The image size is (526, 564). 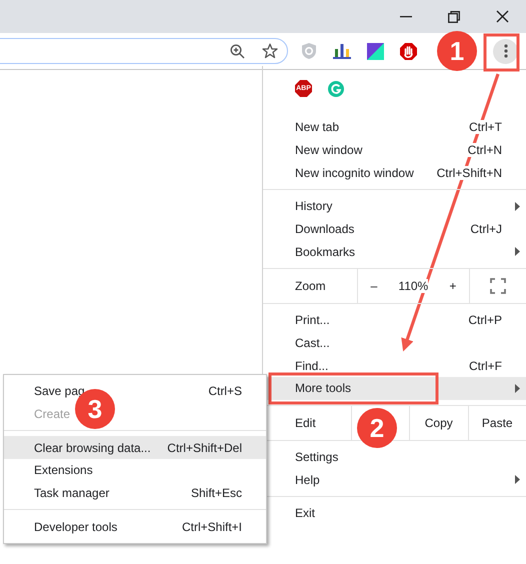 What do you see at coordinates (323, 388) in the screenshot?
I see `menu-item-label: More tools` at bounding box center [323, 388].